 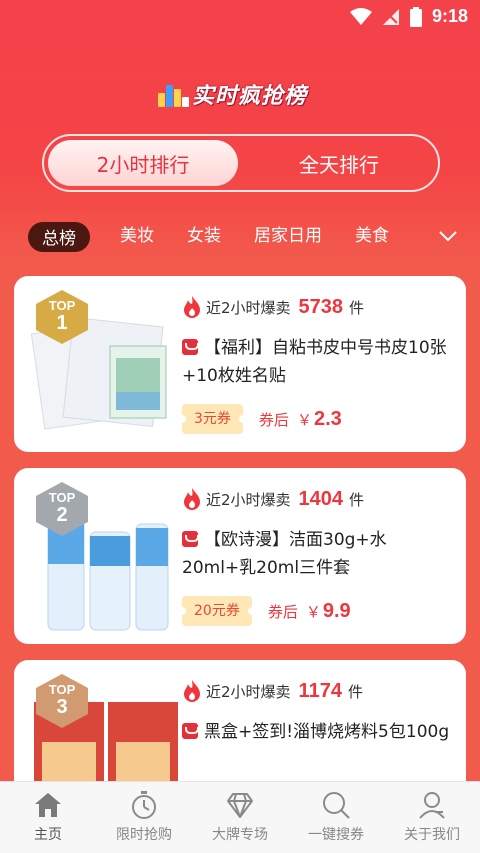 I want to click on category-womens-wear: 女装, so click(x=204, y=236).